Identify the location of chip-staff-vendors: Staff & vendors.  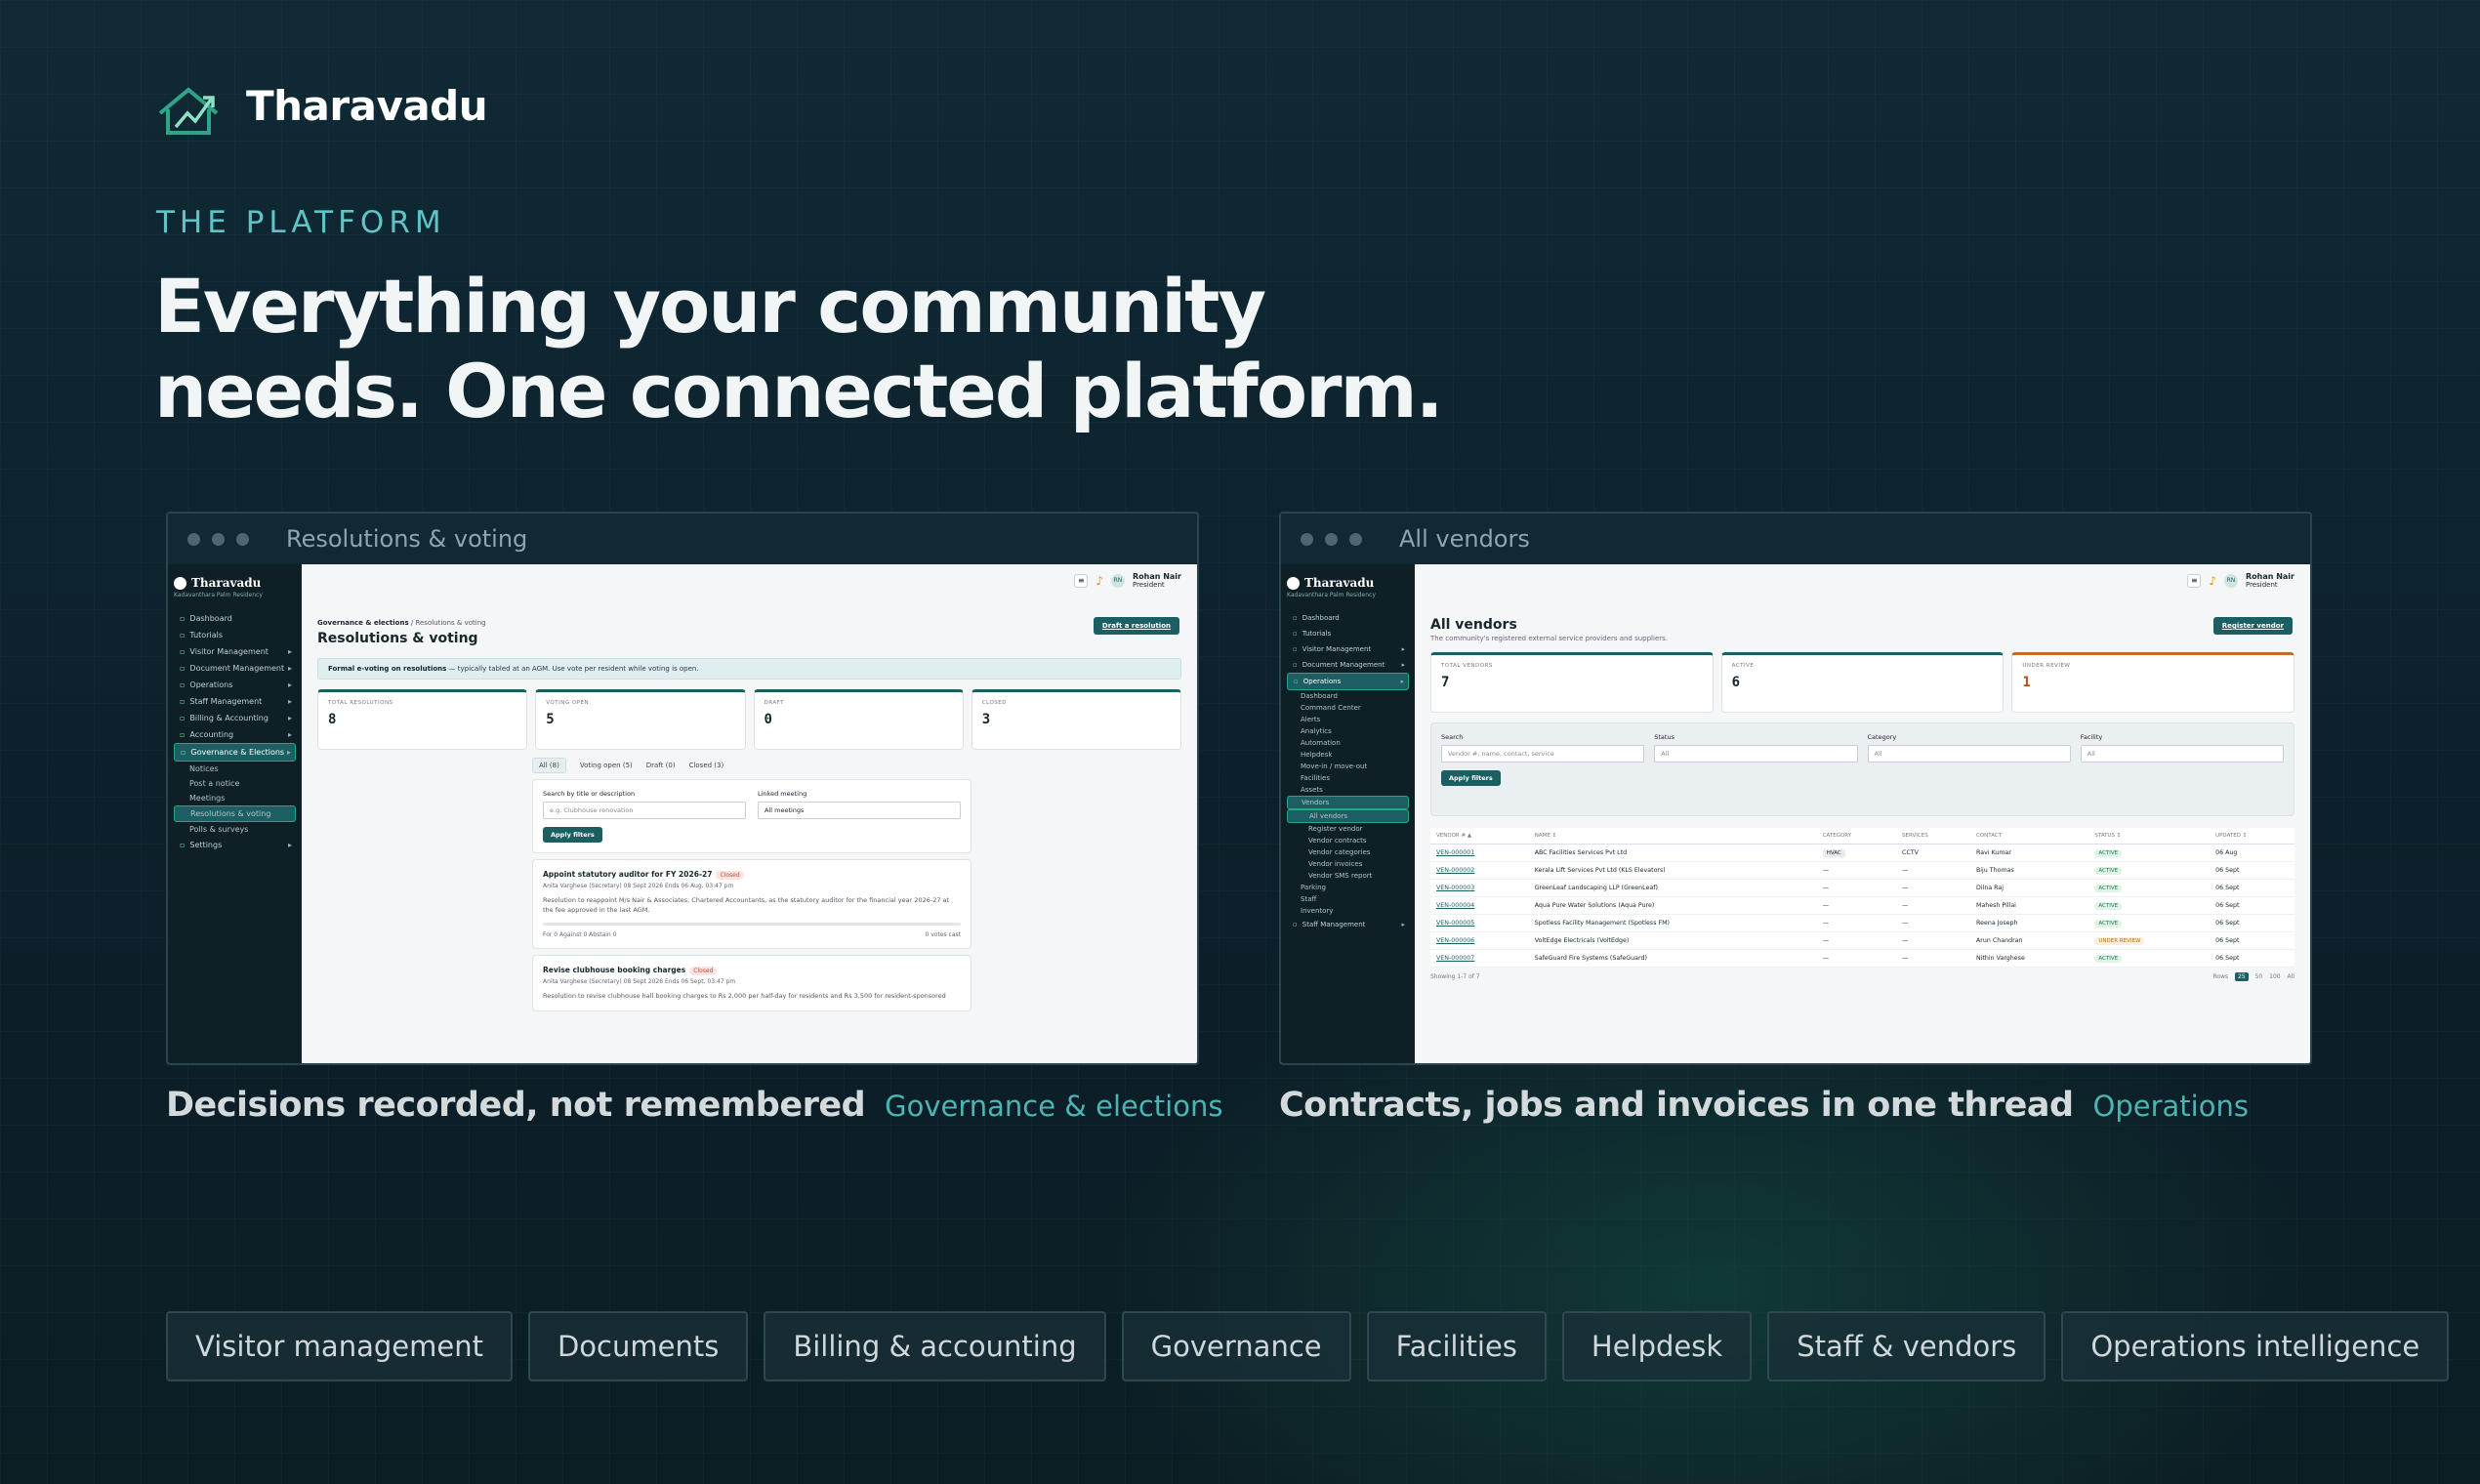
(1906, 1346).